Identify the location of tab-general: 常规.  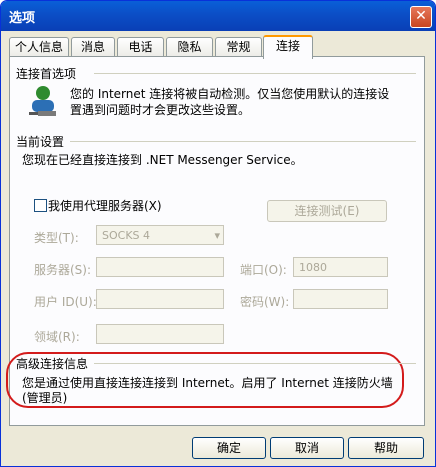
(238, 47).